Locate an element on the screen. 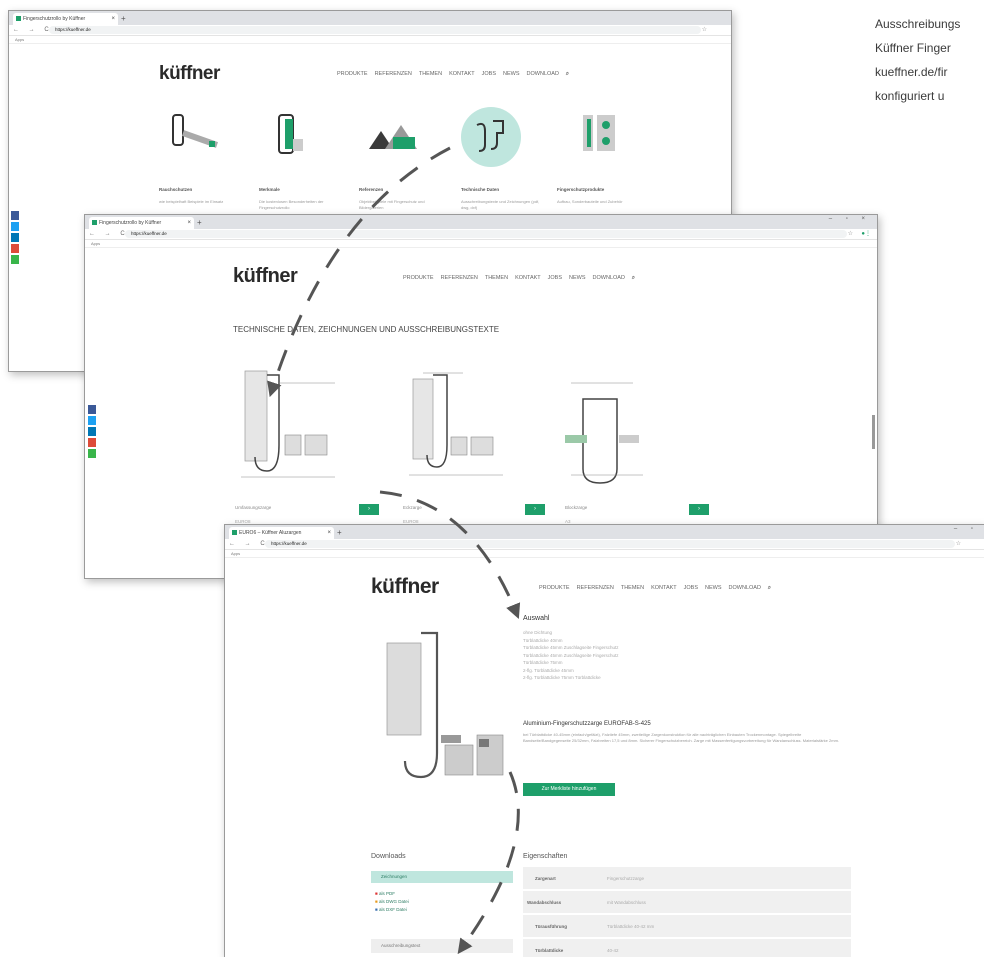  category-title: Referenzen is located at coordinates (371, 189).